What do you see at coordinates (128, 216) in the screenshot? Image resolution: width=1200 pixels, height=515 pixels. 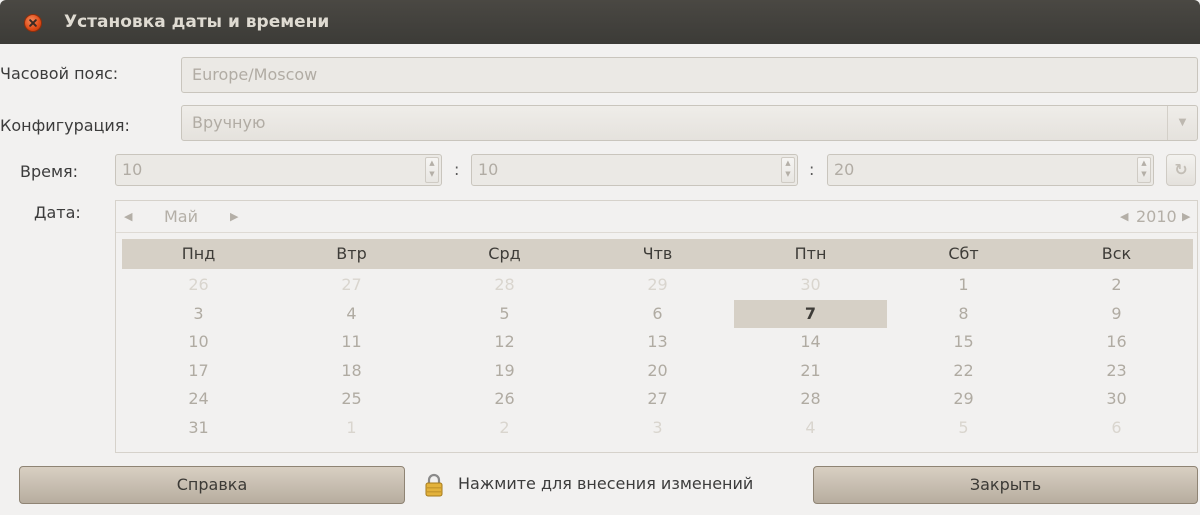 I see `prev-month-icon: ◀` at bounding box center [128, 216].